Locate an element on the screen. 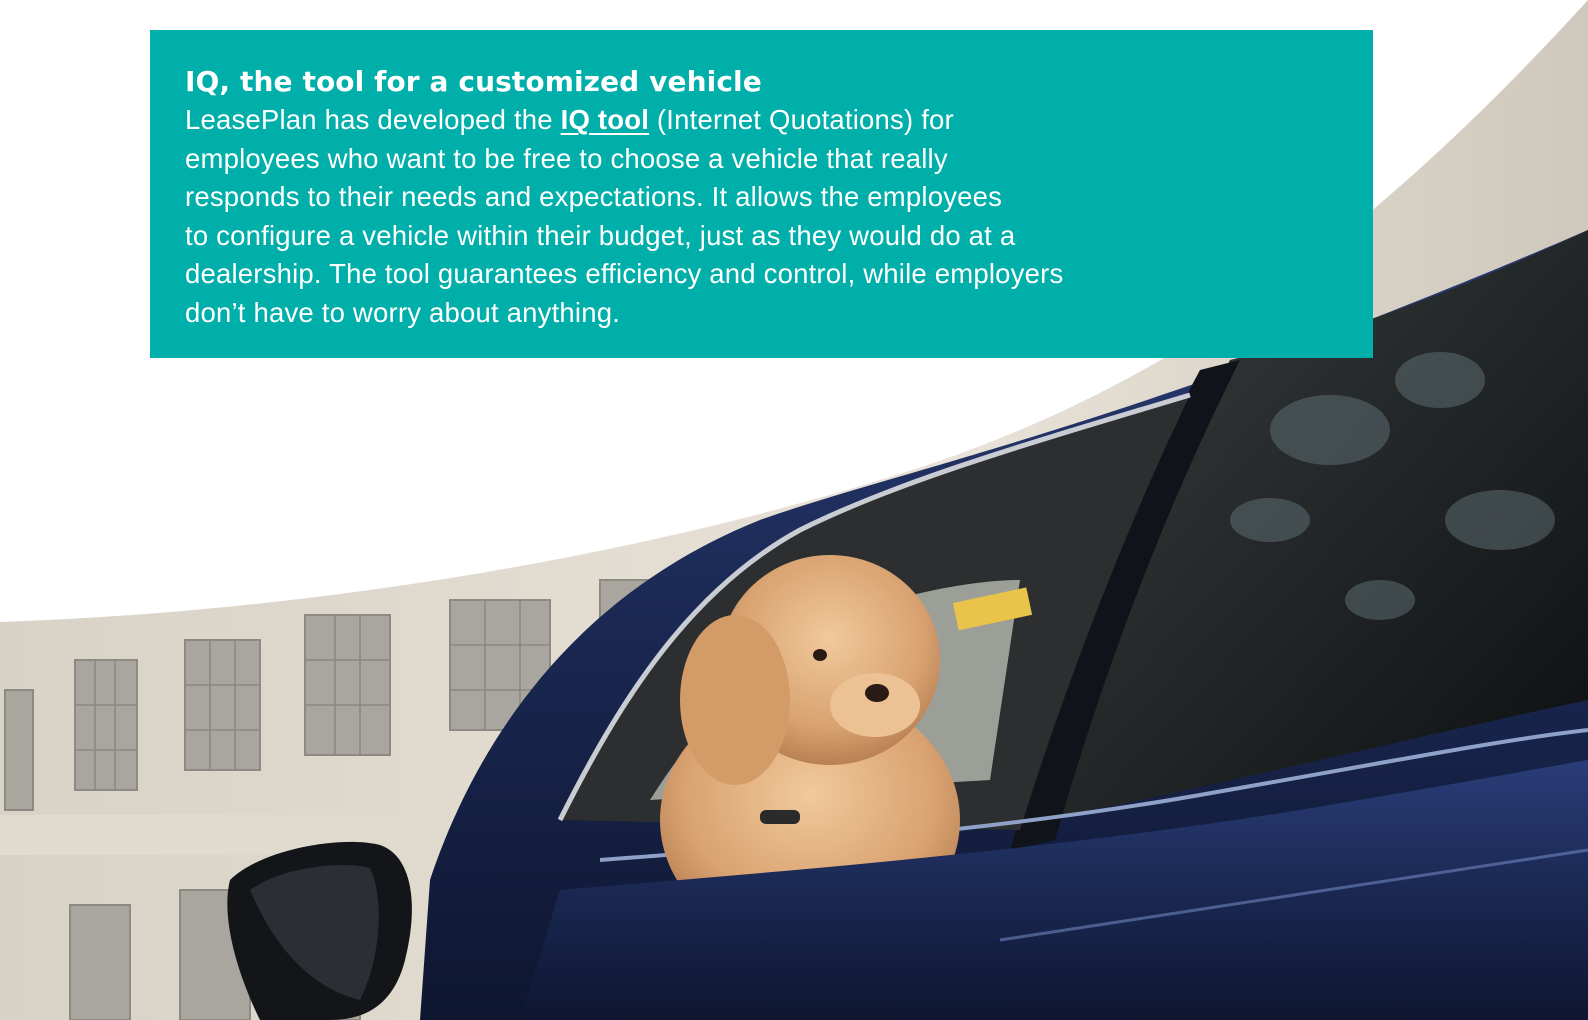 The width and height of the screenshot is (1588, 1020). body-prefix: LeasePlan has developed the is located at coordinates (373, 119).